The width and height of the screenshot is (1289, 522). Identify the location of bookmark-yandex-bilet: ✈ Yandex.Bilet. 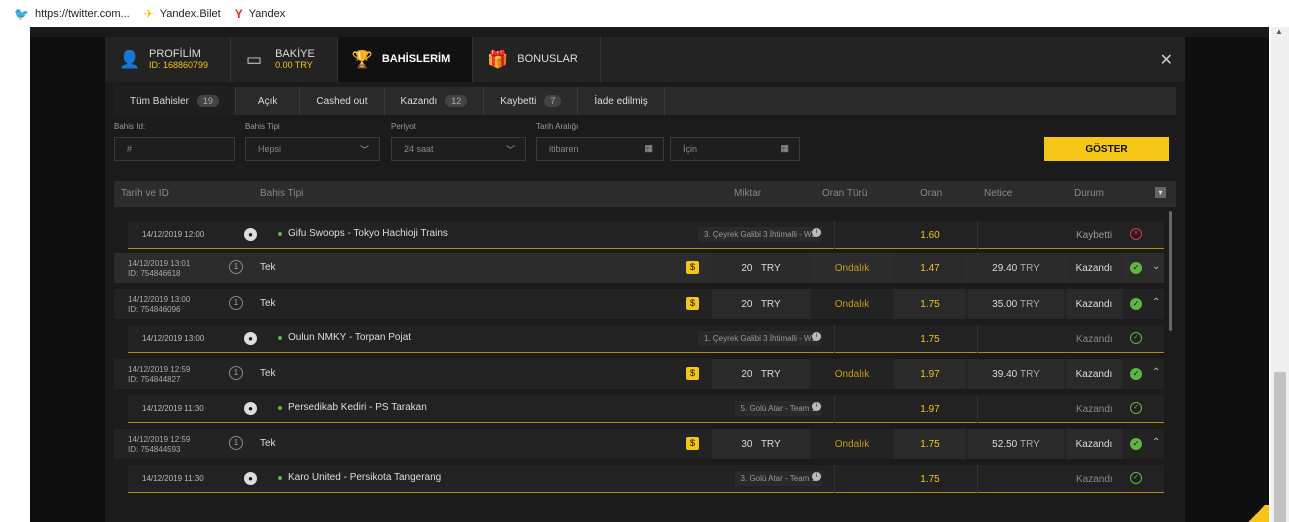
(182, 14).